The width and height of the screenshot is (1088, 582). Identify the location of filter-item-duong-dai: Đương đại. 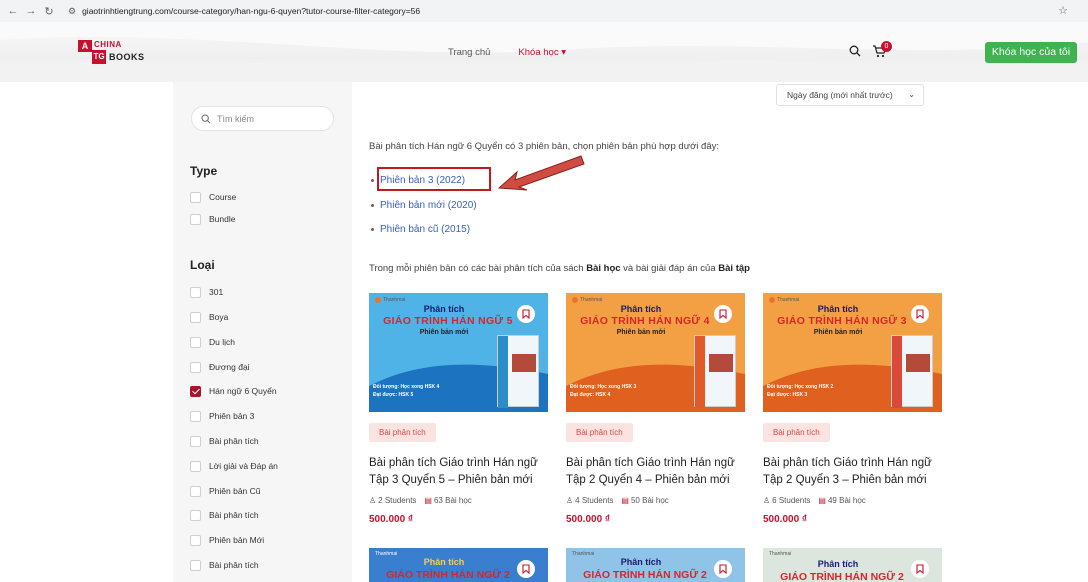
(220, 367).